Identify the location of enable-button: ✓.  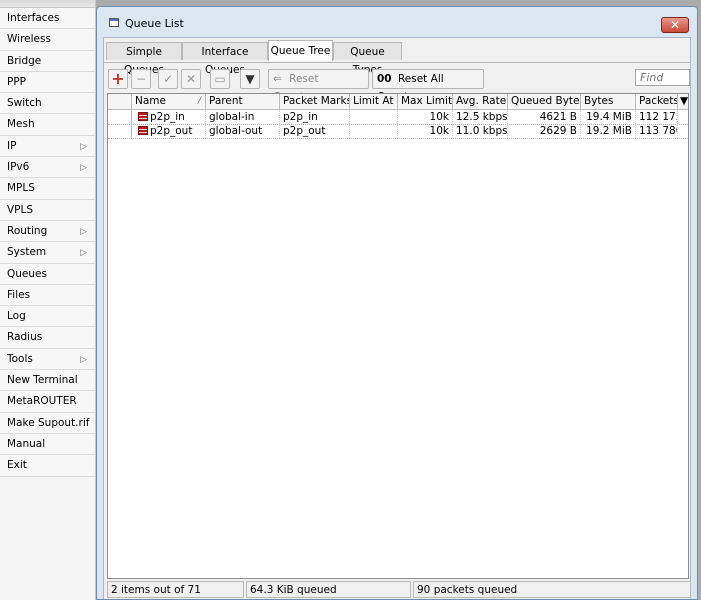
(168, 79).